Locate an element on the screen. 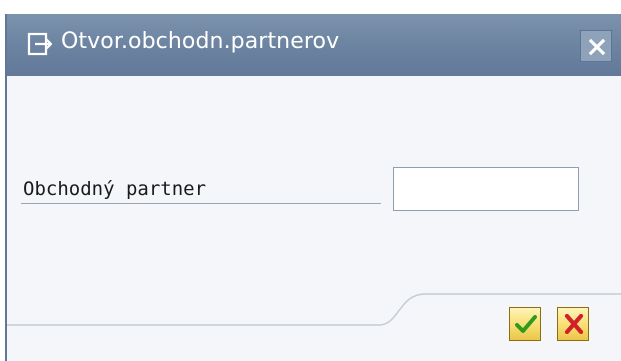  business-partner-input is located at coordinates (486, 189).